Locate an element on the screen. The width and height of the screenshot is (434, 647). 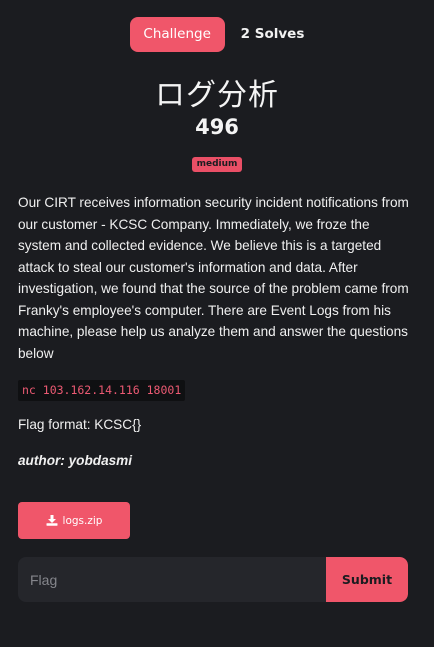
author-text: author: yobdasmi is located at coordinates (75, 460).